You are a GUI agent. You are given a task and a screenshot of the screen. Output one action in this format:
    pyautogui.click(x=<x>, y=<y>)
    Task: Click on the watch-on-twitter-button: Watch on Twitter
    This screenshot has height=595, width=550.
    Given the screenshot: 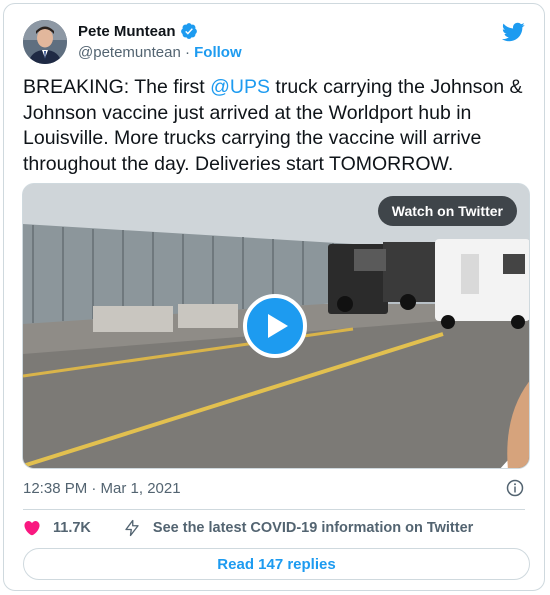 What is the action you would take?
    pyautogui.click(x=447, y=211)
    